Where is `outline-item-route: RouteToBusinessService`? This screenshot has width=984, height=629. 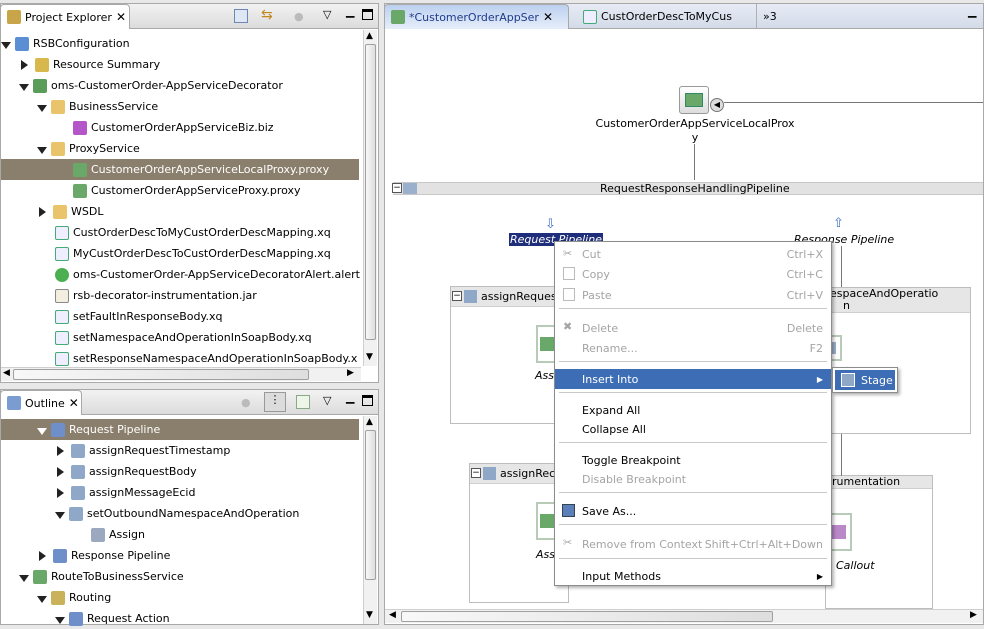
outline-item-route: RouteToBusinessService is located at coordinates (101, 576).